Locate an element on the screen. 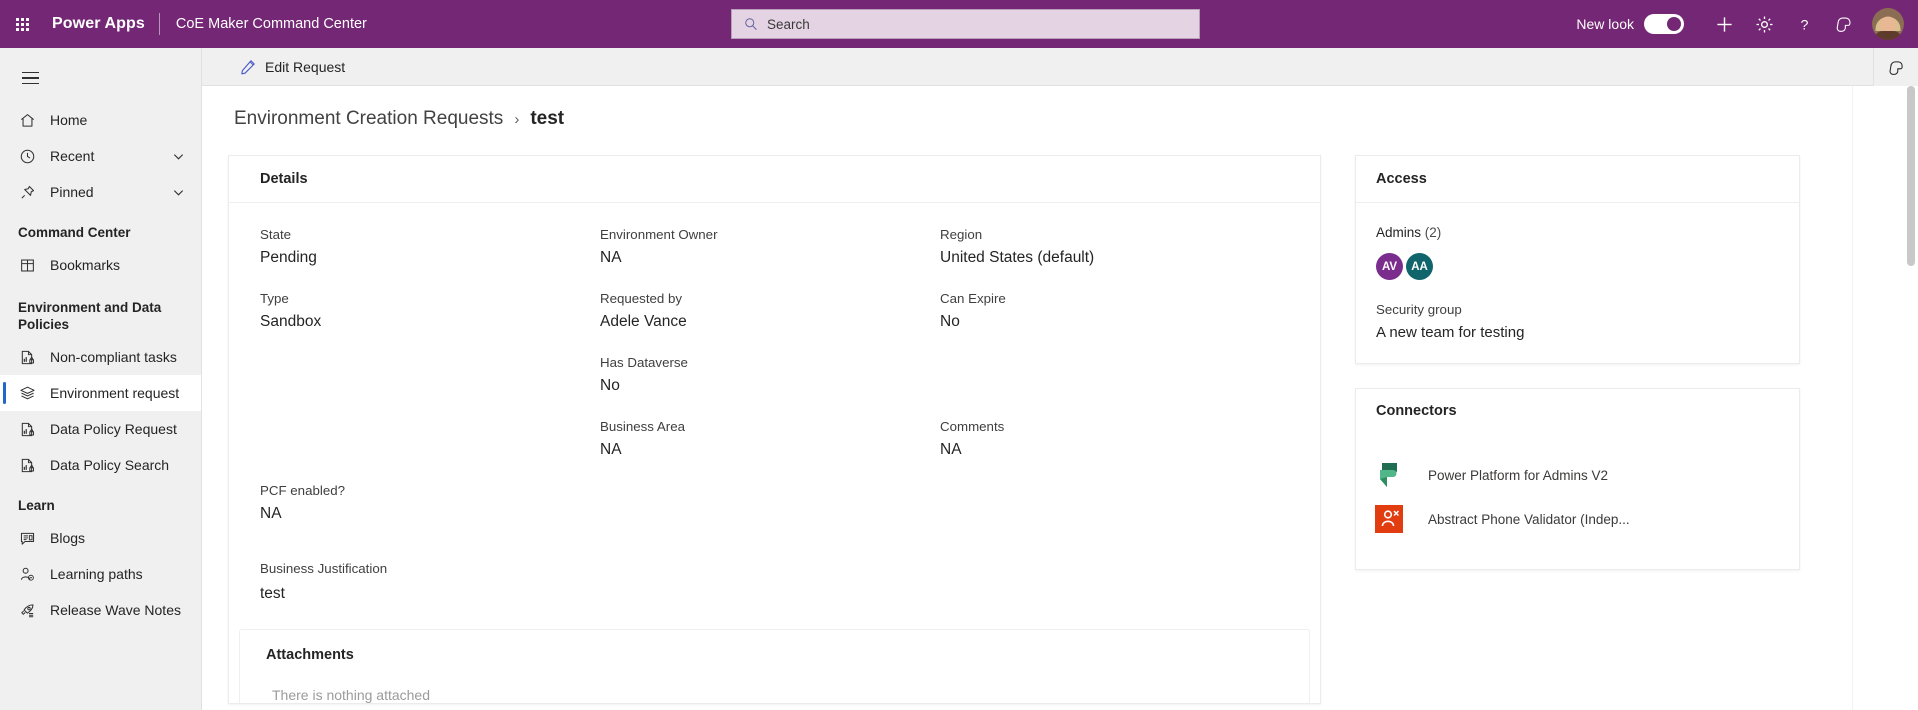 The width and height of the screenshot is (1918, 710). admins-count: (2) is located at coordinates (1433, 232).